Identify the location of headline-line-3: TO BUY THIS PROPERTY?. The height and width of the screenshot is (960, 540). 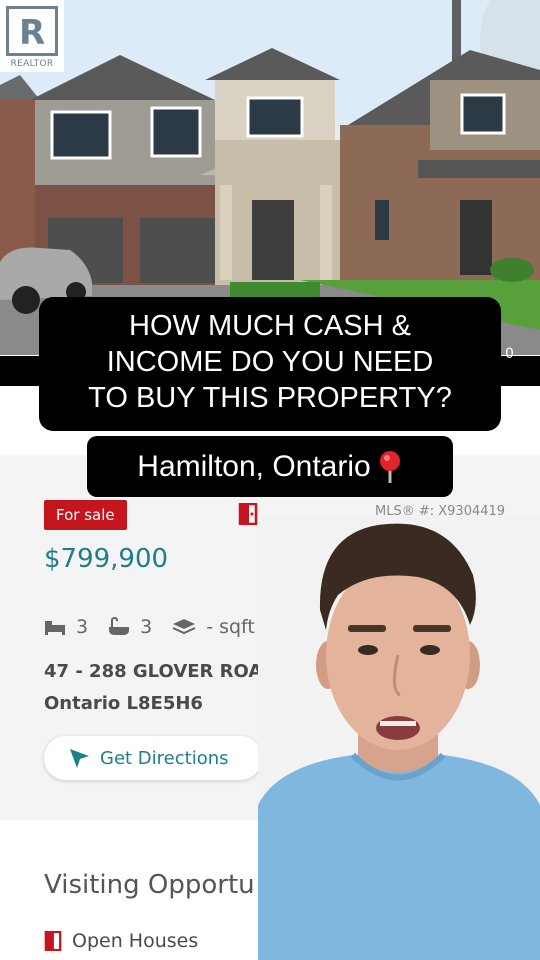
(270, 398).